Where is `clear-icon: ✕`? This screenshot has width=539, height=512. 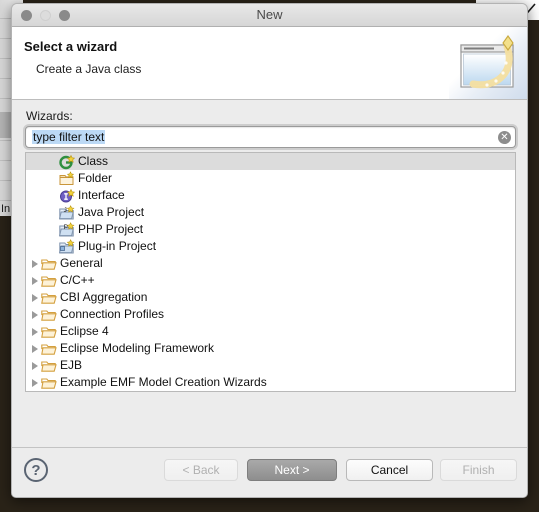 clear-icon: ✕ is located at coordinates (504, 137).